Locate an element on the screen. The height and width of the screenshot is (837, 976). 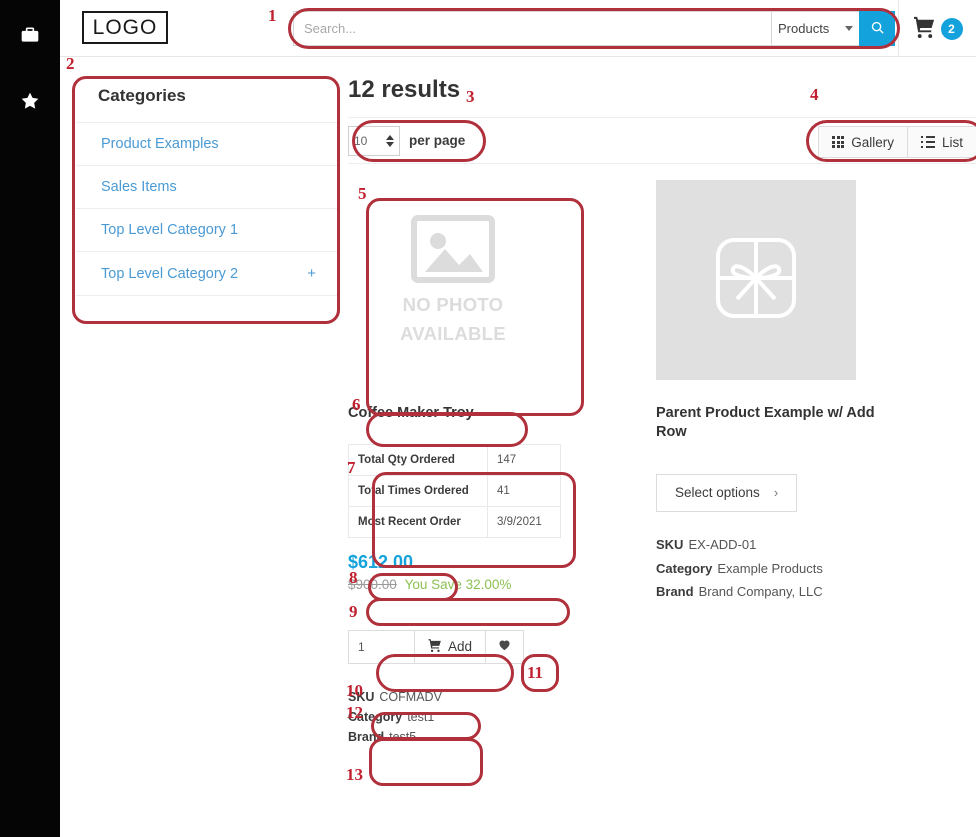
categories-divider is located at coordinates (207, 295).